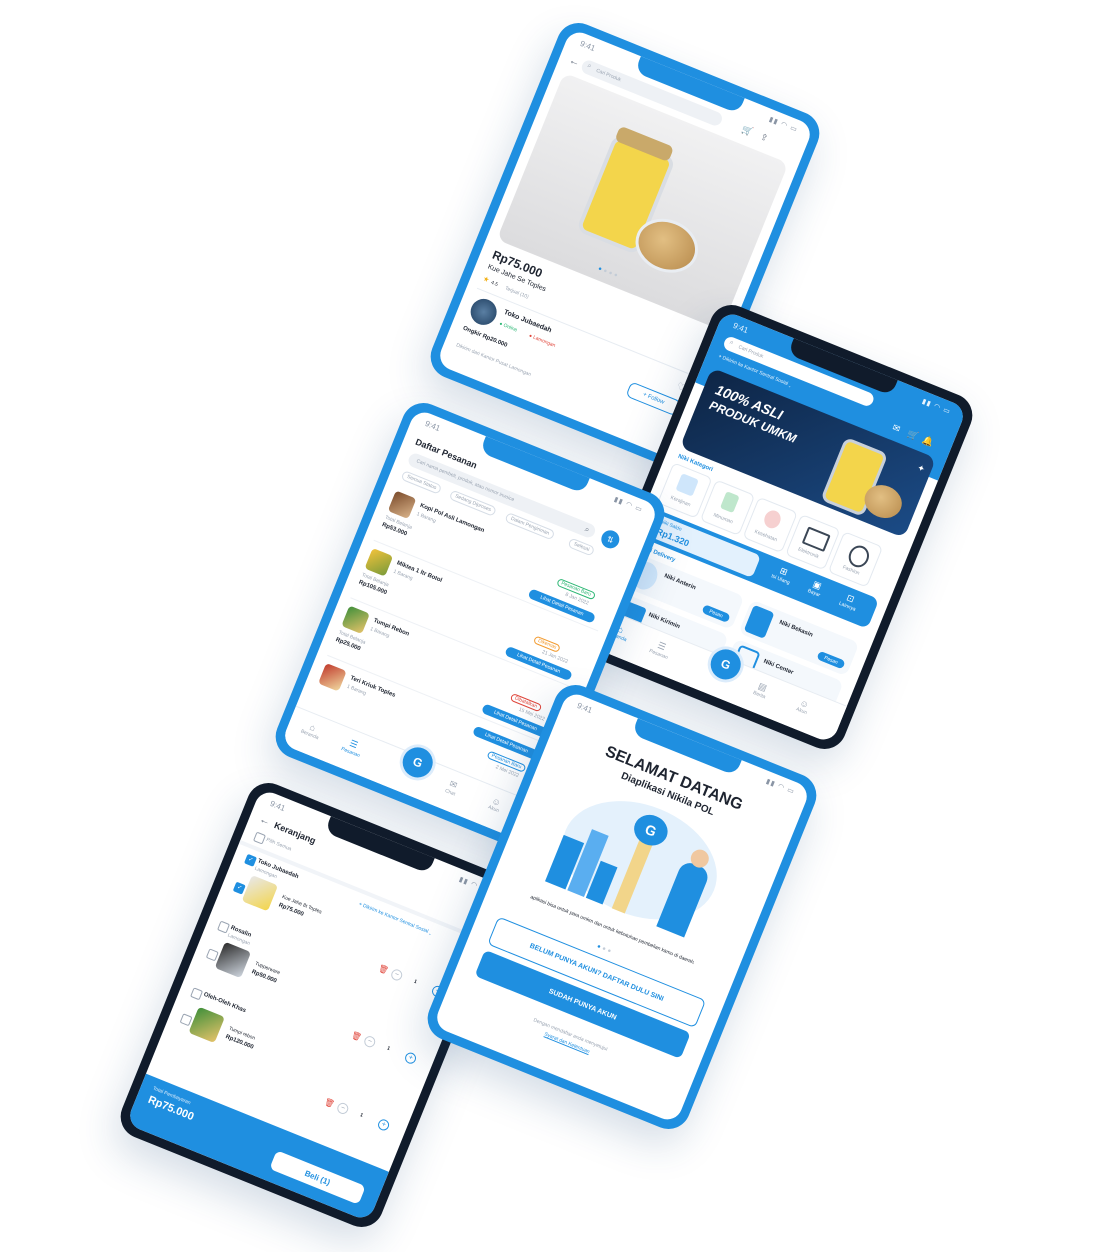  Describe the element at coordinates (279, 844) in the screenshot. I see `select-all-label: Pilih Semua` at that location.